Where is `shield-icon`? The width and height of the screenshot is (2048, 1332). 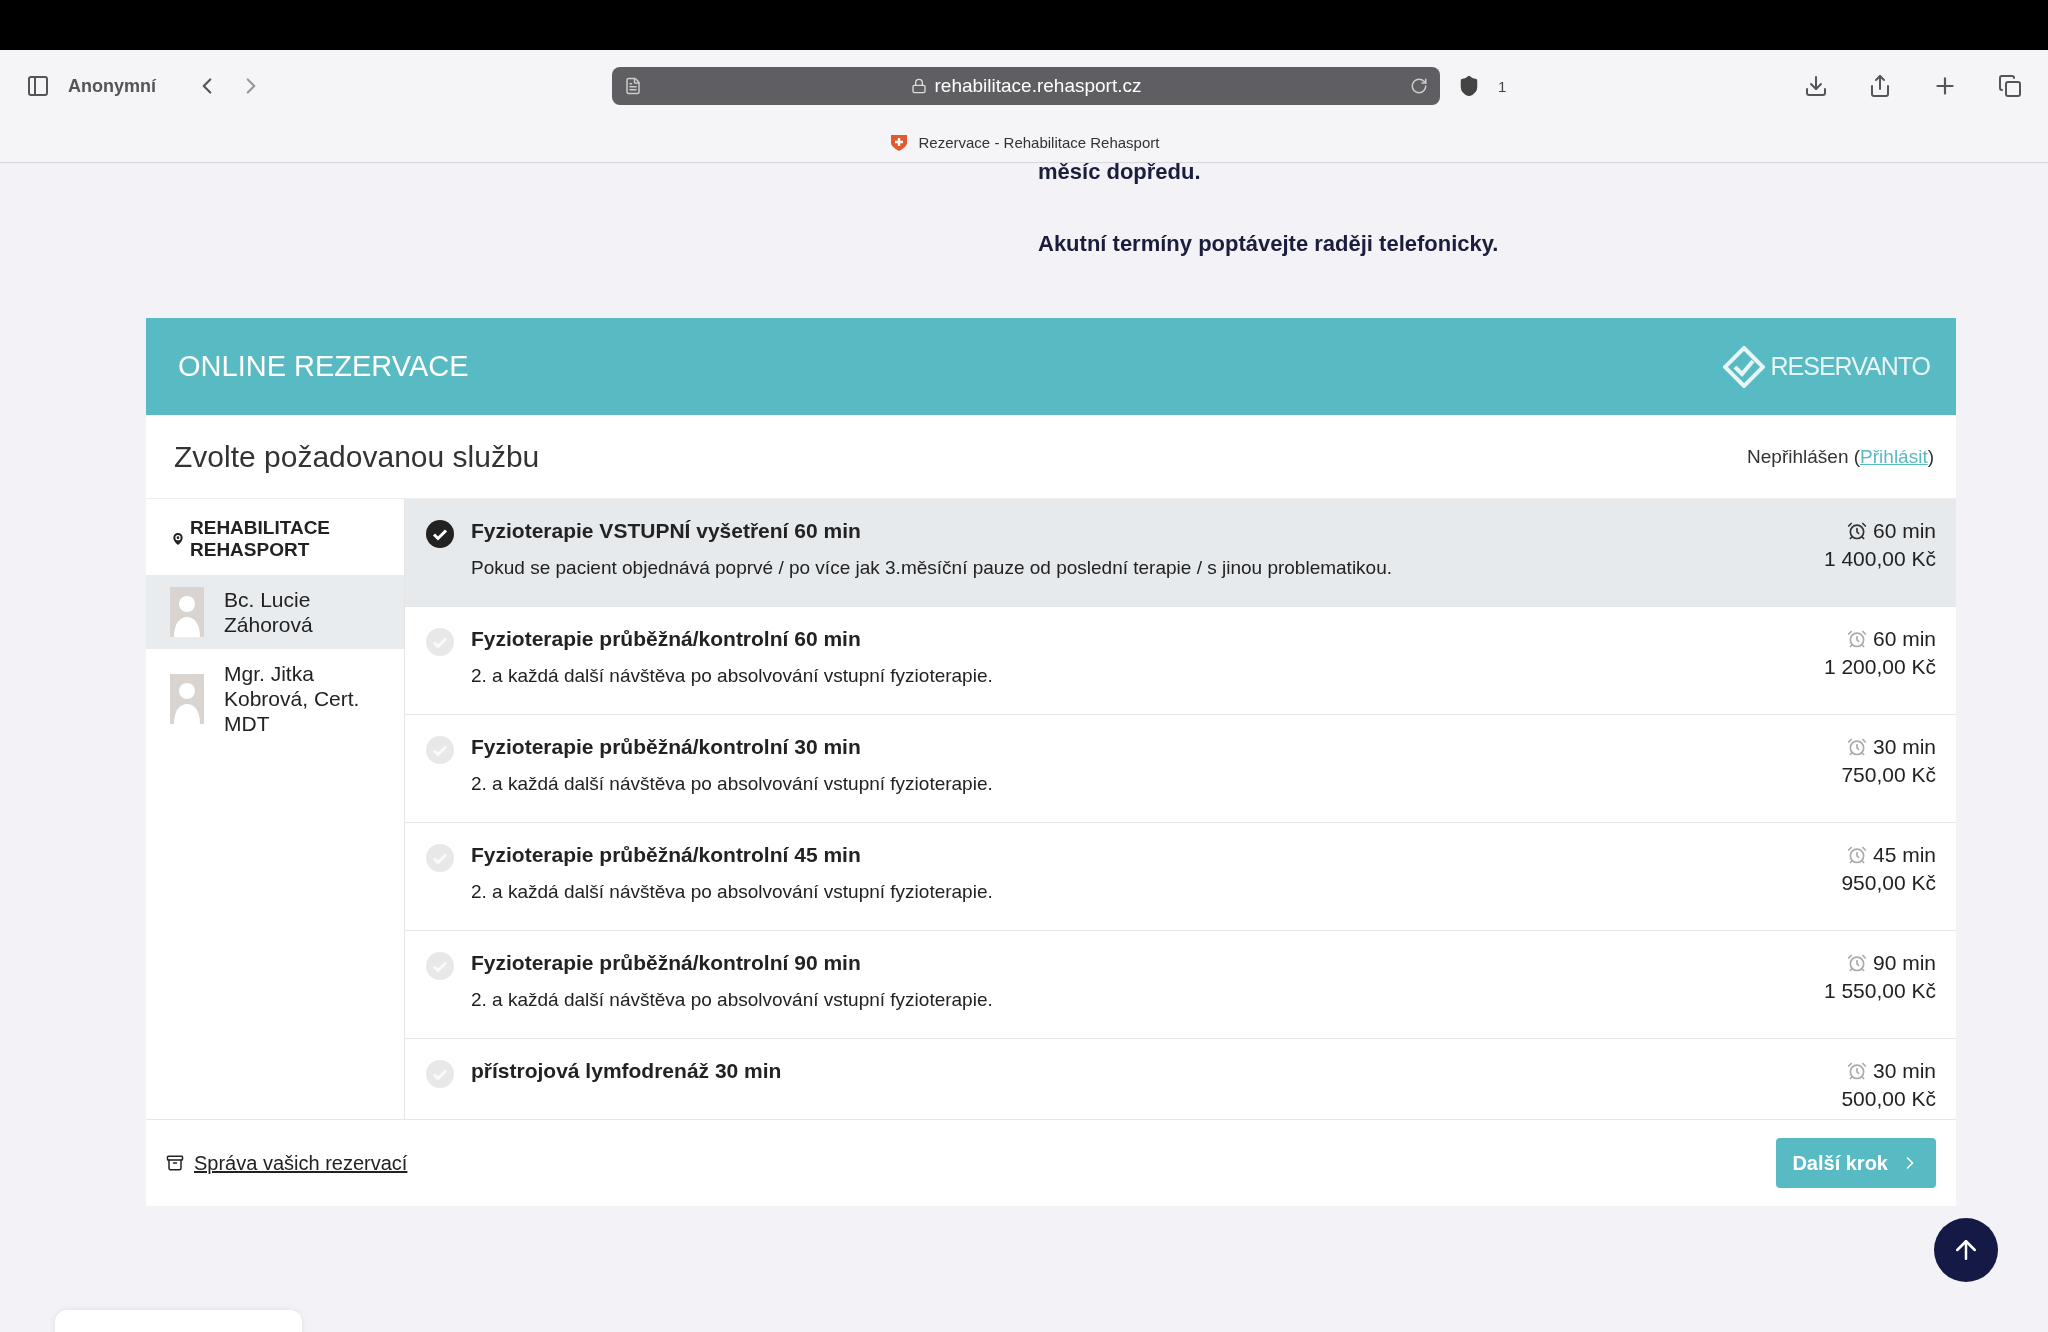
shield-icon is located at coordinates (1469, 86).